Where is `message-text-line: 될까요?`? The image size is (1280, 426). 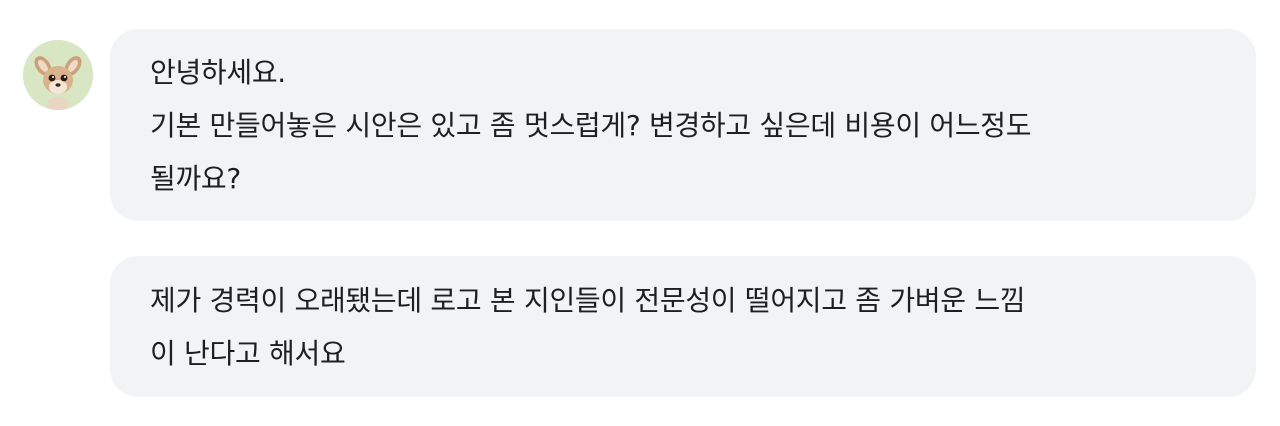 message-text-line: 될까요? is located at coordinates (195, 178).